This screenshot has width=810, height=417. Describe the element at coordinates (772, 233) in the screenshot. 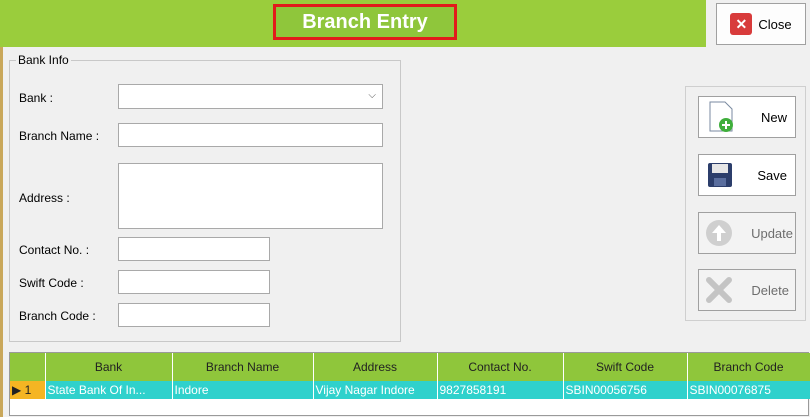

I see `update-label: Update` at that location.